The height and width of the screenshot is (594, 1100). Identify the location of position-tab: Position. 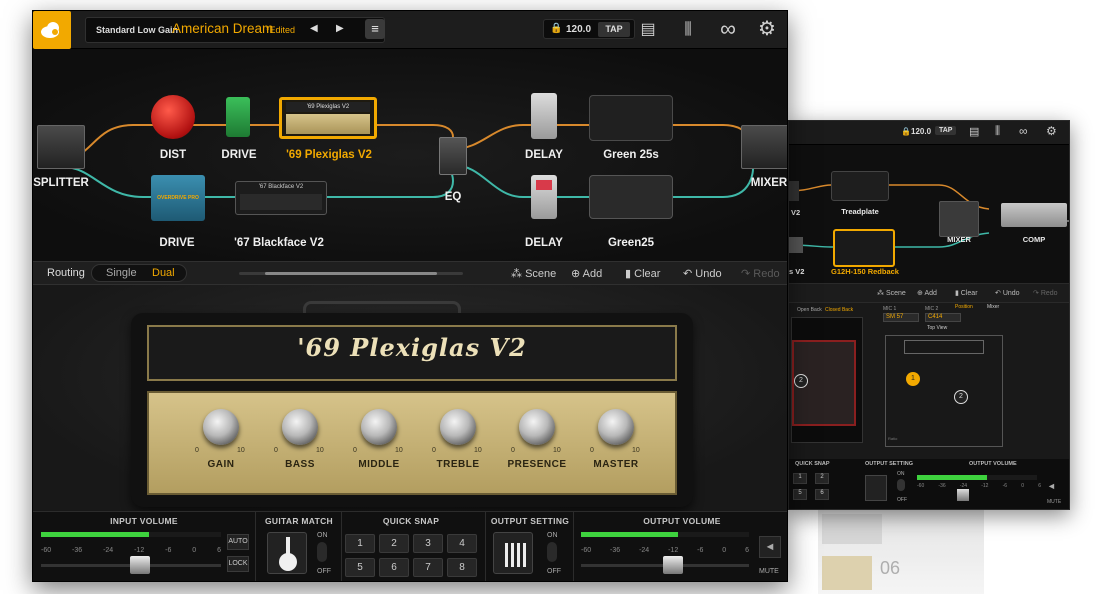
(964, 307).